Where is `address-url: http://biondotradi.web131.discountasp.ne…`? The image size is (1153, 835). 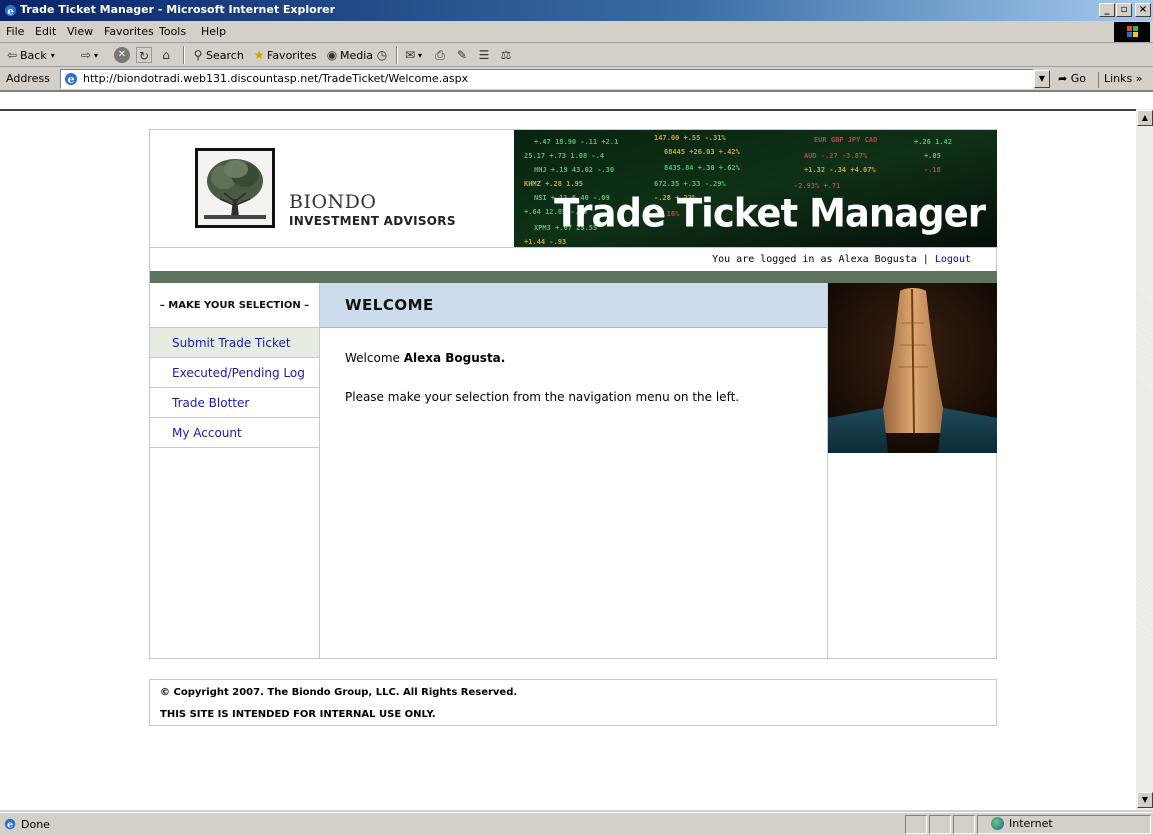 address-url: http://biondotradi.web131.discountasp.ne… is located at coordinates (276, 78).